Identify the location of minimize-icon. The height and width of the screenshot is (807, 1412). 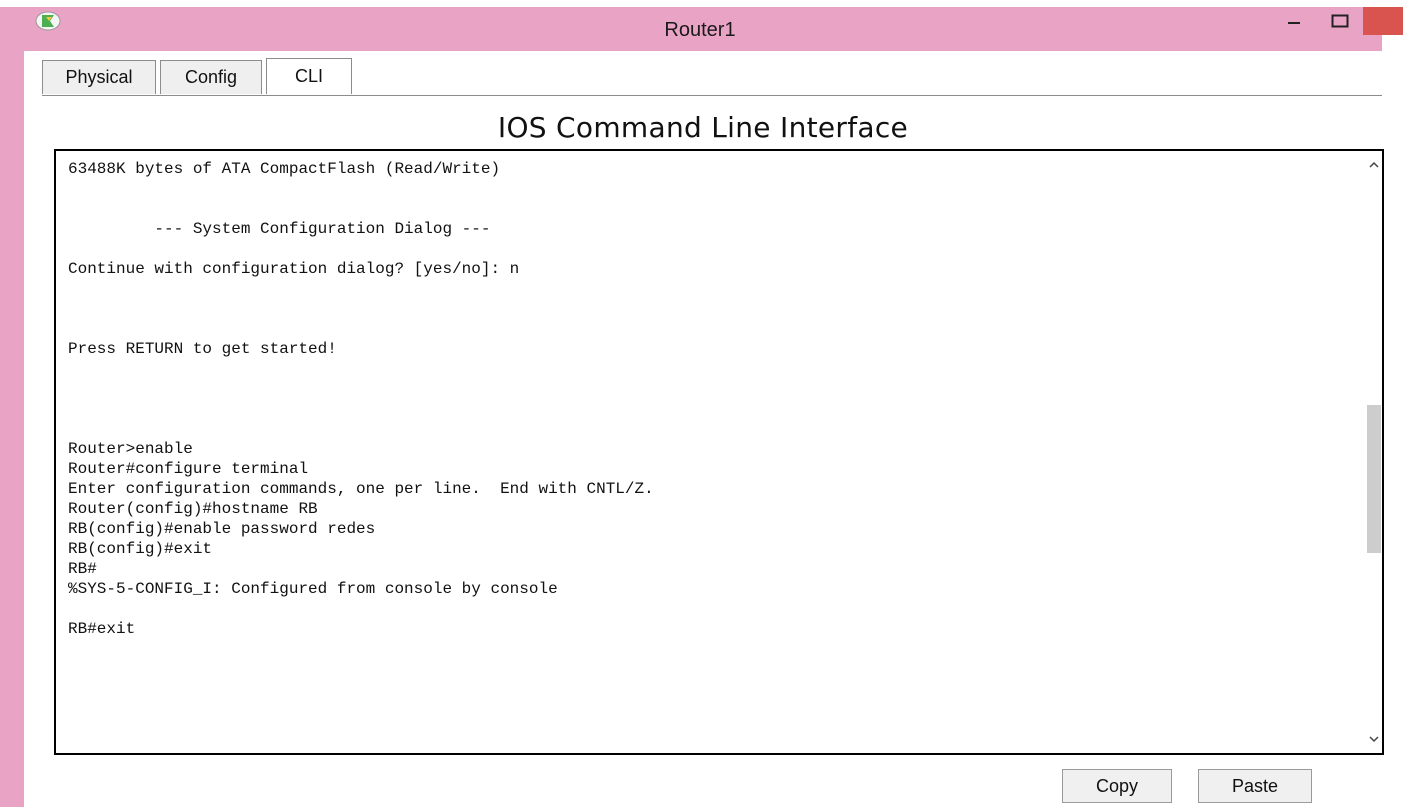
(1294, 23).